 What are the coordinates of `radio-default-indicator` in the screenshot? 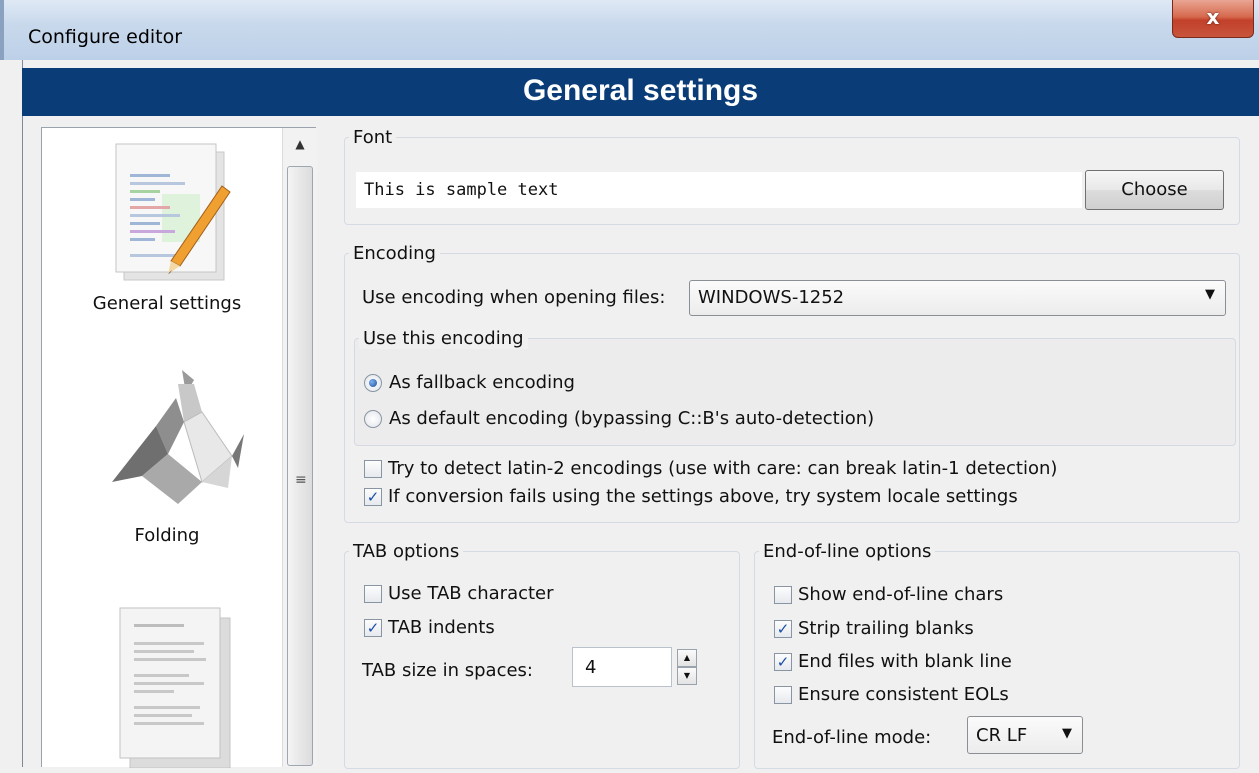 It's located at (373, 418).